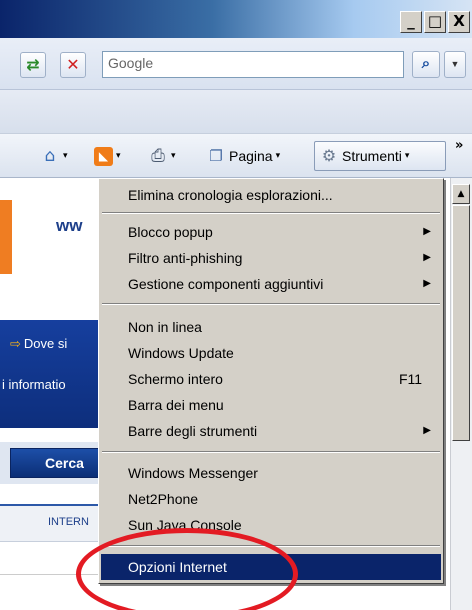  I want to click on menu-item-label: Barre degli strumenti, so click(193, 431).